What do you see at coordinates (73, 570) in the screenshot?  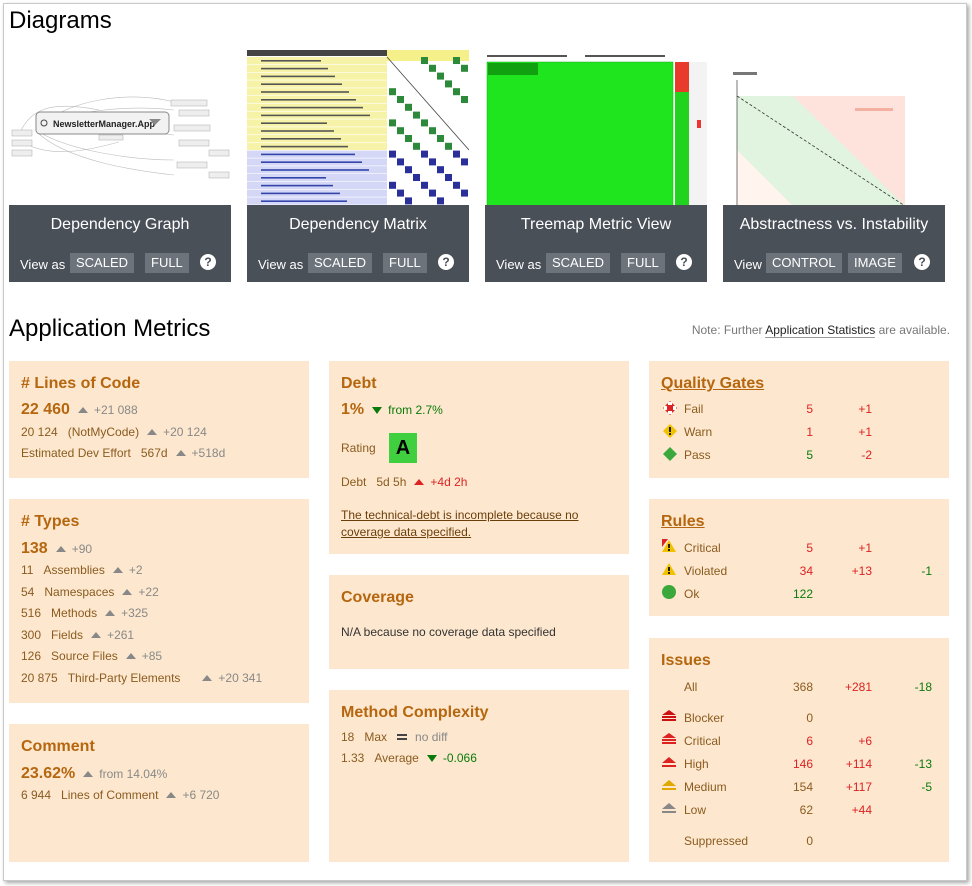 I see `row-label: Assemblies` at bounding box center [73, 570].